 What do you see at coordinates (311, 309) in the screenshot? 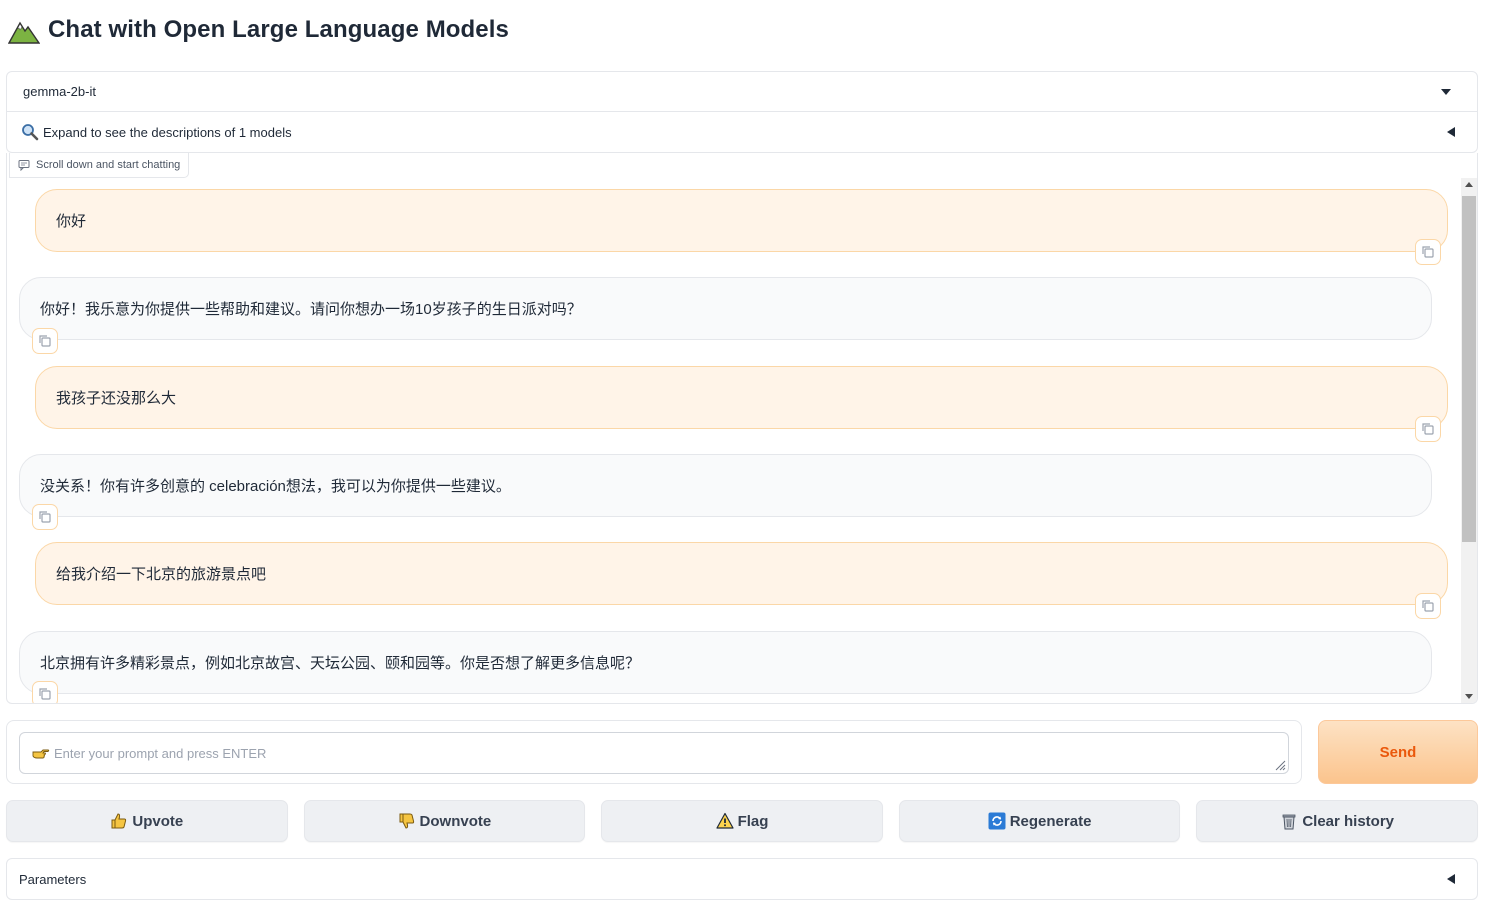
I see `message-text: 你好！我乐意为你提供一些帮助和建议。请问你想办一场10岁孩子的生日派对吗？` at bounding box center [311, 309].